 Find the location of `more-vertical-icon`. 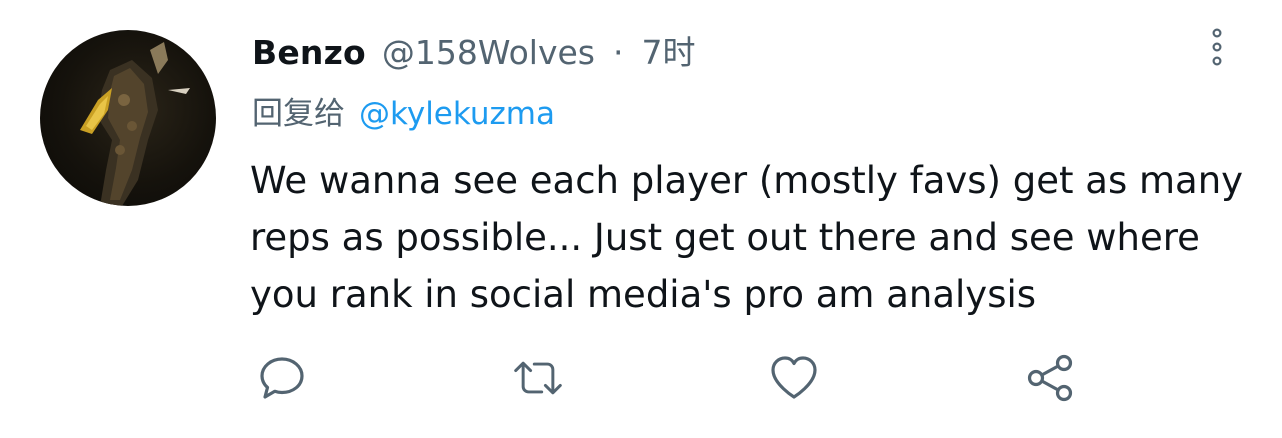

more-vertical-icon is located at coordinates (1217, 47).